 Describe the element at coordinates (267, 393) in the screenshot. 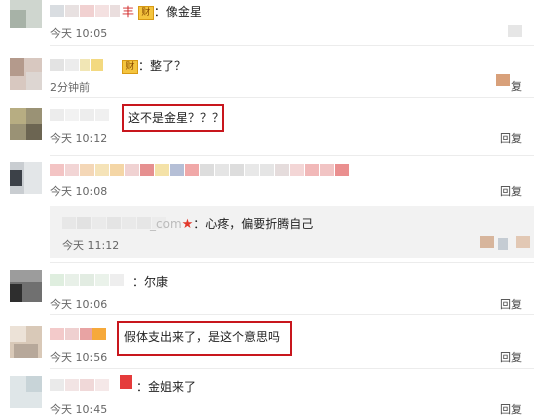

I see `comment-row: ：金姐来了 今天 10:45 回复` at that location.